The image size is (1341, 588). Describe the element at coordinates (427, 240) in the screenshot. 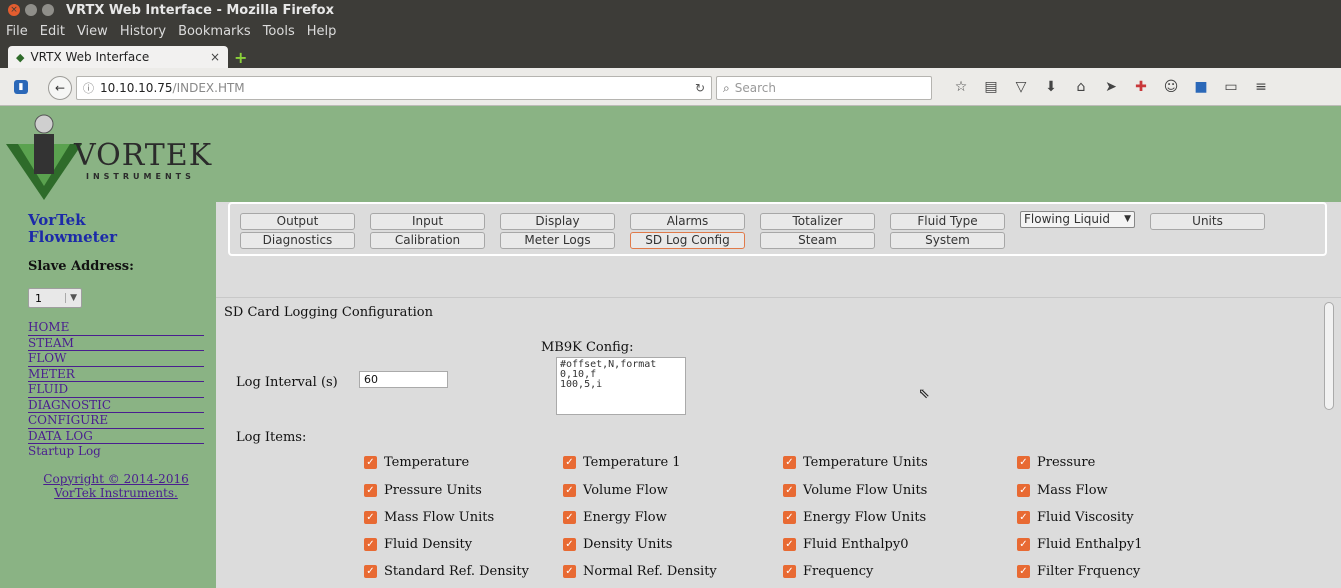

I see `calibration-button: Calibration` at that location.